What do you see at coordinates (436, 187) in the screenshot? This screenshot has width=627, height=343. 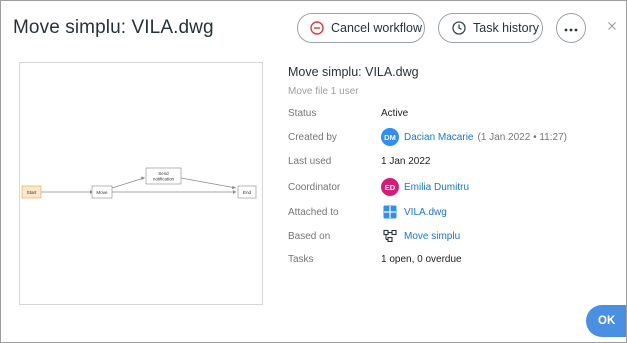 I see `coordinator-link: Emilia Dumitru` at bounding box center [436, 187].